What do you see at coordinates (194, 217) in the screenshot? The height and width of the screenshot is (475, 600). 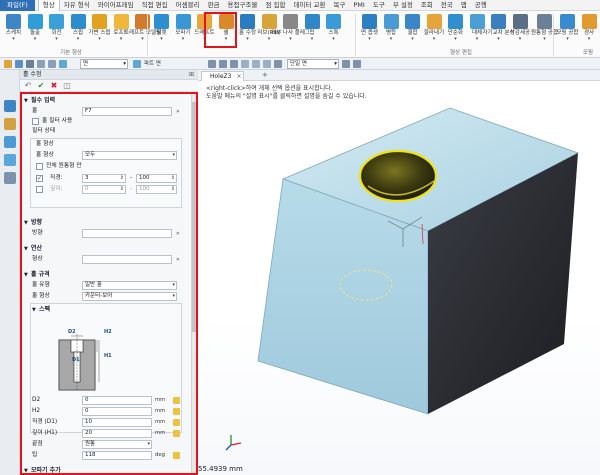 I see `scroll-thumb` at bounding box center [194, 217].